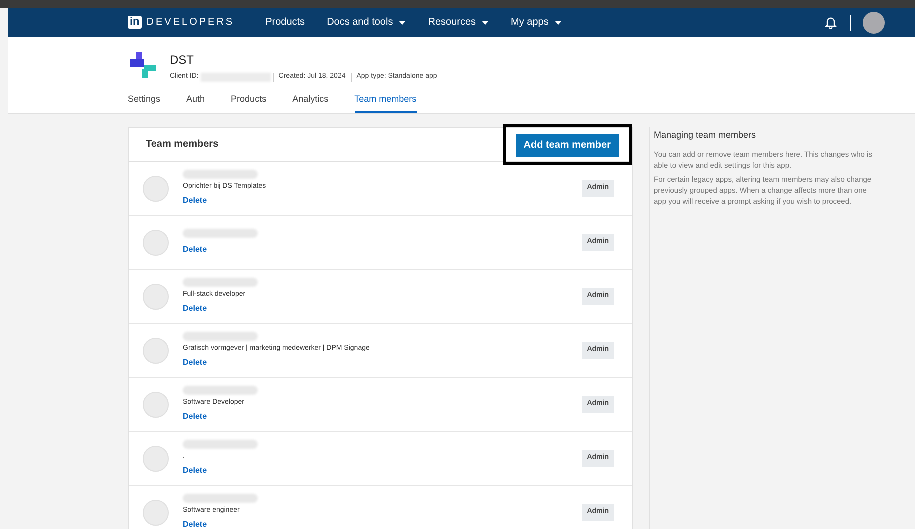  I want to click on add-team-member-button: Add team member, so click(567, 145).